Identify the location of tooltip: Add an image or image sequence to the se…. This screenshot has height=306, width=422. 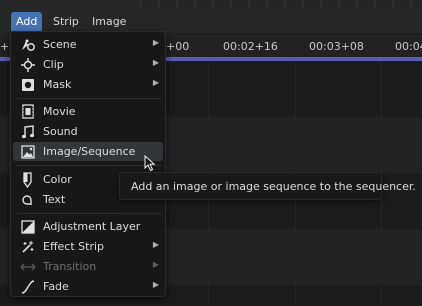
(267, 186).